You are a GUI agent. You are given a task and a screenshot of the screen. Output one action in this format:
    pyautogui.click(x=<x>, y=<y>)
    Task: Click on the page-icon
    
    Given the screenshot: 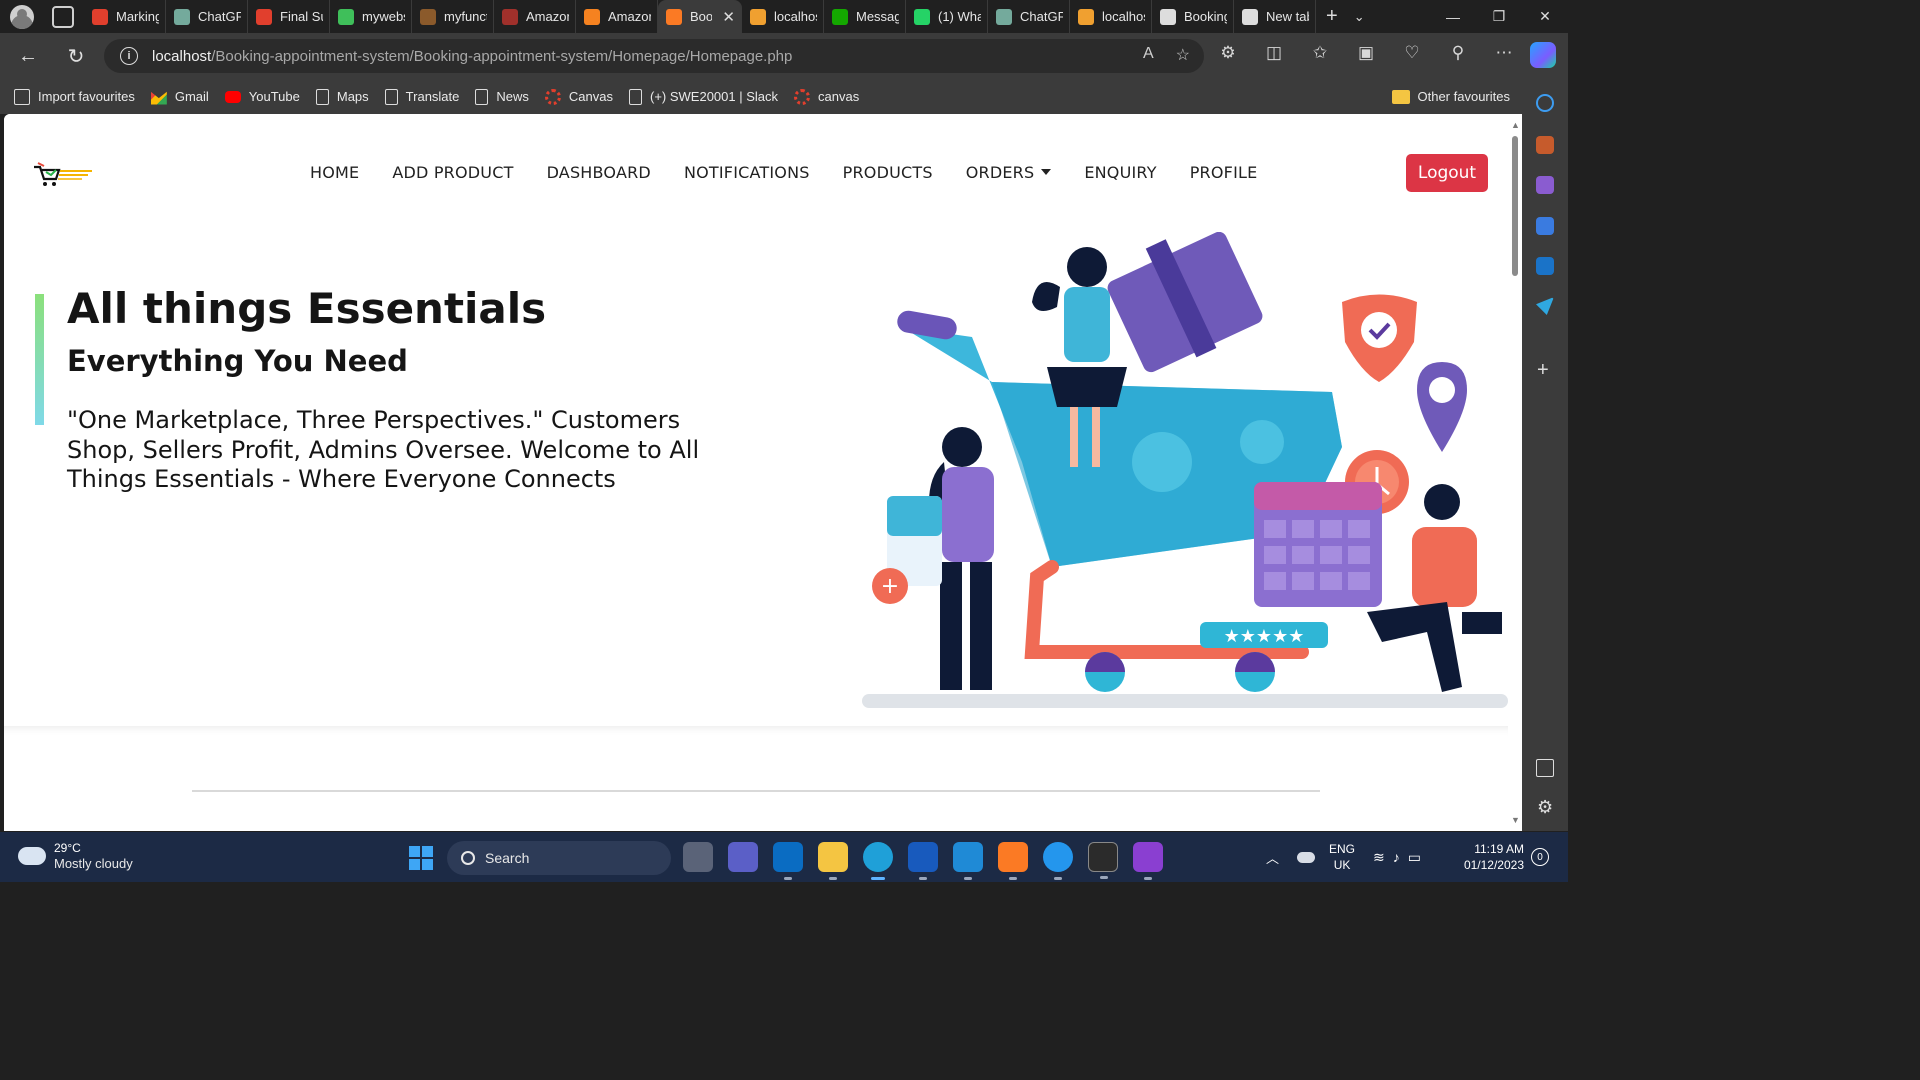 What is the action you would take?
    pyautogui.click(x=635, y=96)
    